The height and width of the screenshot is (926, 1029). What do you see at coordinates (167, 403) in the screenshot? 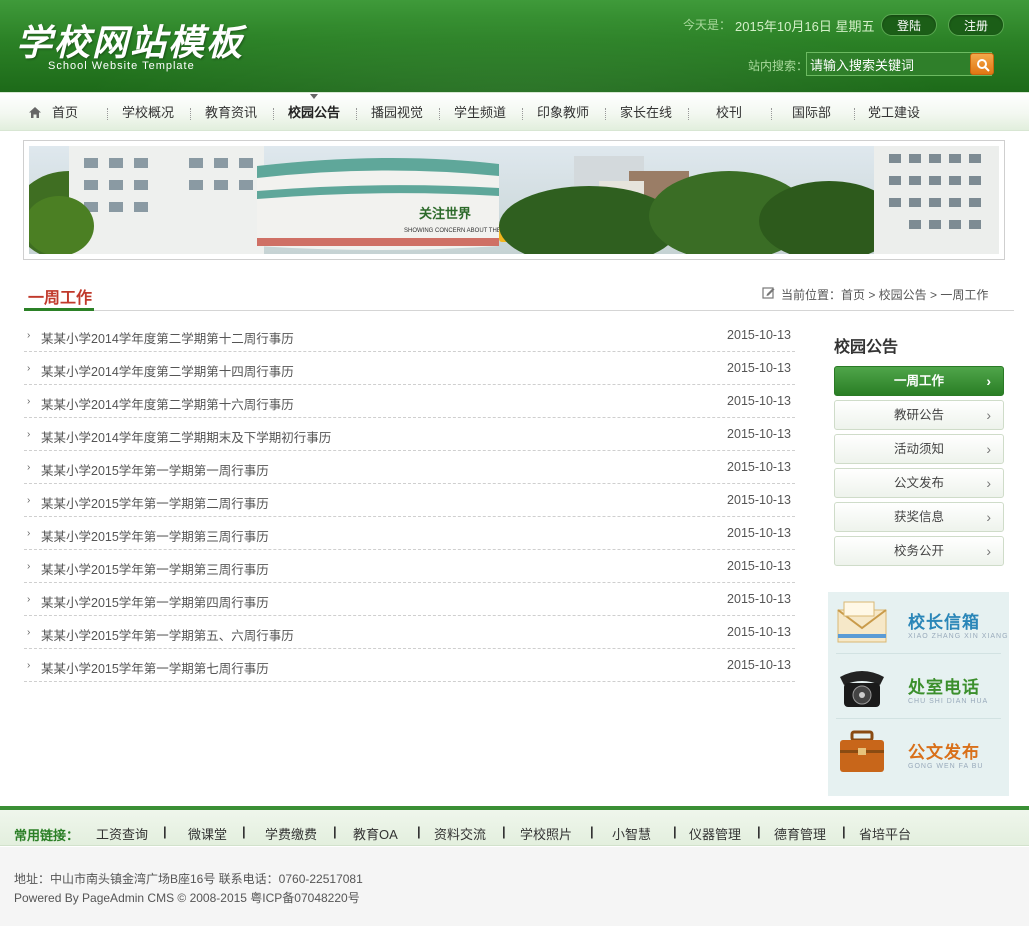
I see `news-title: 某某小学2014学年度第二学期第十六周行事历` at bounding box center [167, 403].